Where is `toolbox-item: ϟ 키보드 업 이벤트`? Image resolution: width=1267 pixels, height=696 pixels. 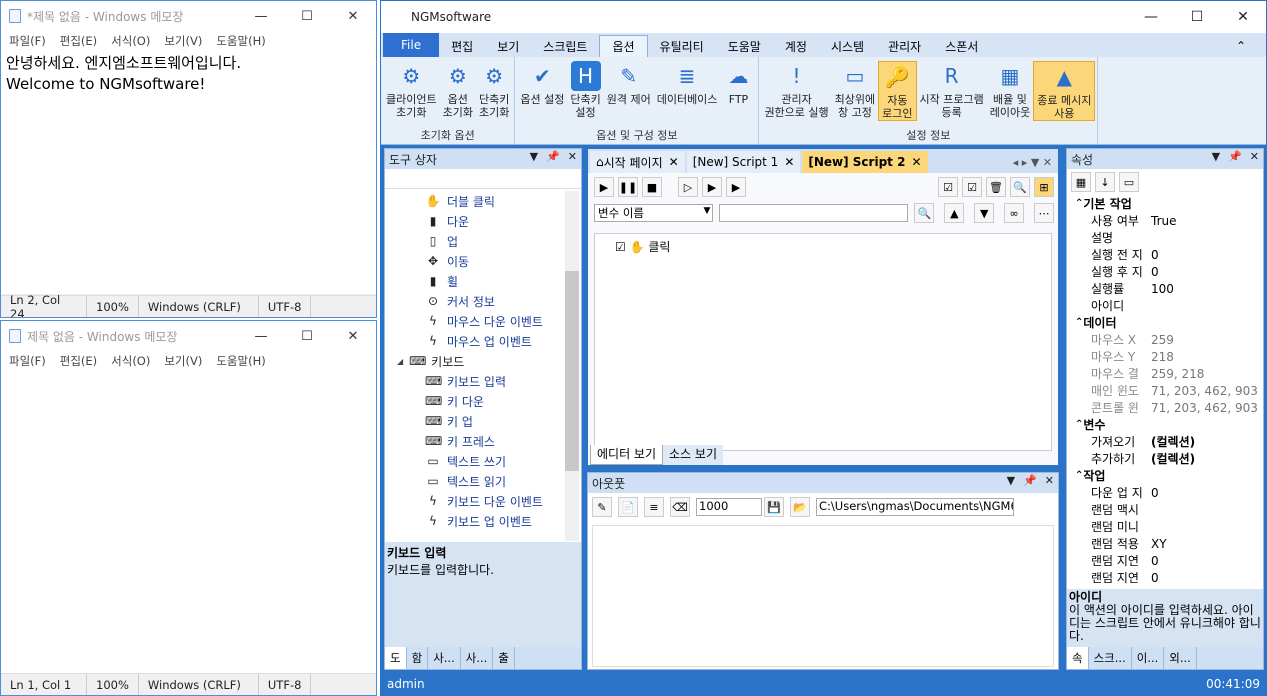
toolbox-item: ϟ 키보드 업 이벤트 is located at coordinates (483, 521).